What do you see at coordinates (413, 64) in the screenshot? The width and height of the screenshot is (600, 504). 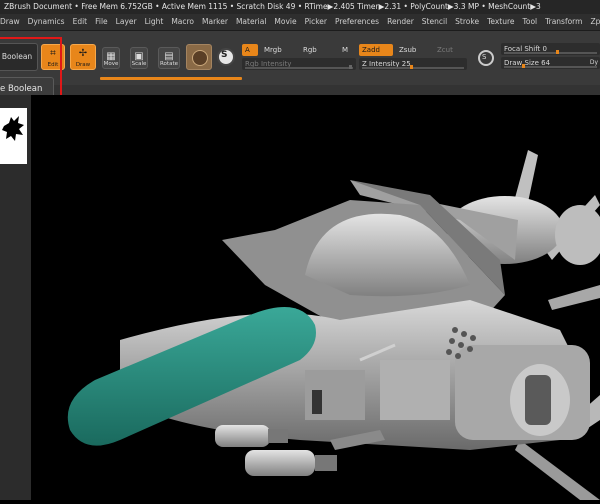 I see `z-intensity-slider: Z Intensity 25` at bounding box center [413, 64].